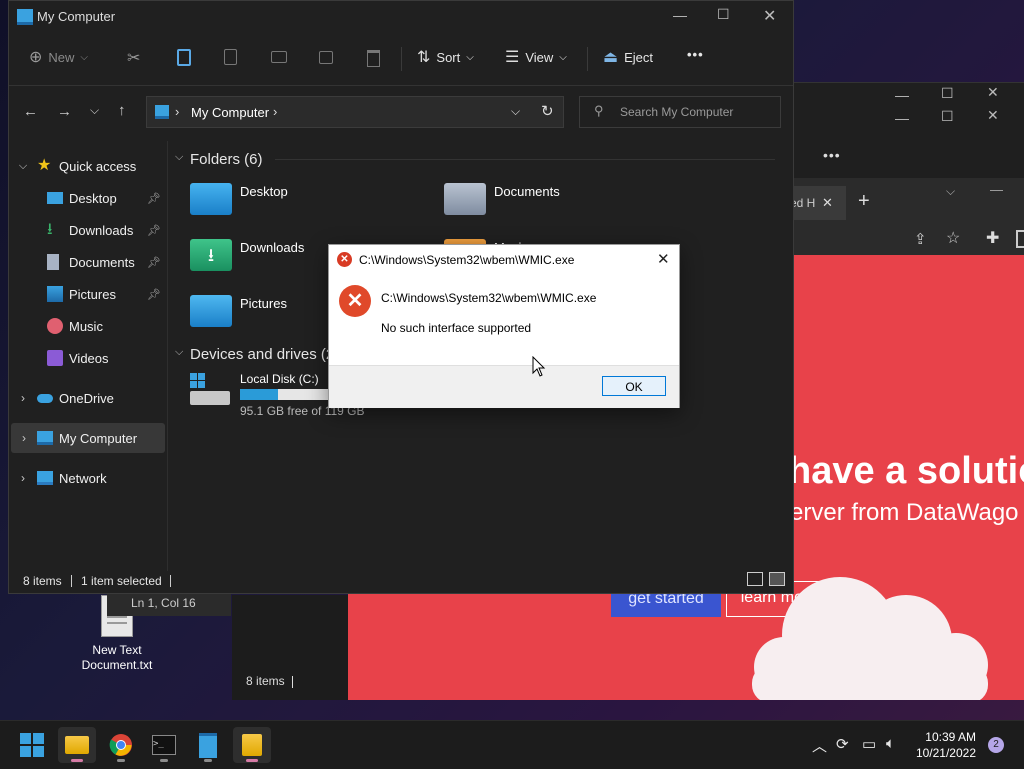 The height and width of the screenshot is (769, 1024). I want to click on ok-button: OK, so click(634, 386).